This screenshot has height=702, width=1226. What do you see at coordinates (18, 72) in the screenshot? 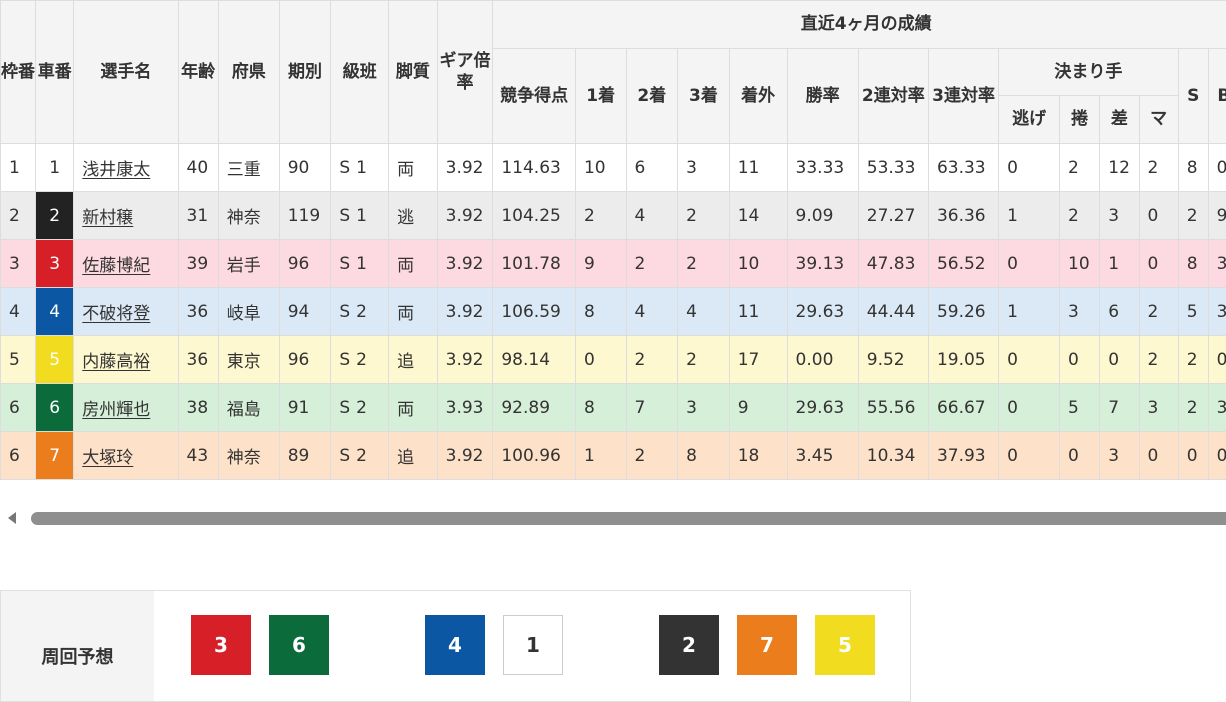
I see `col-waku: 枠番` at bounding box center [18, 72].